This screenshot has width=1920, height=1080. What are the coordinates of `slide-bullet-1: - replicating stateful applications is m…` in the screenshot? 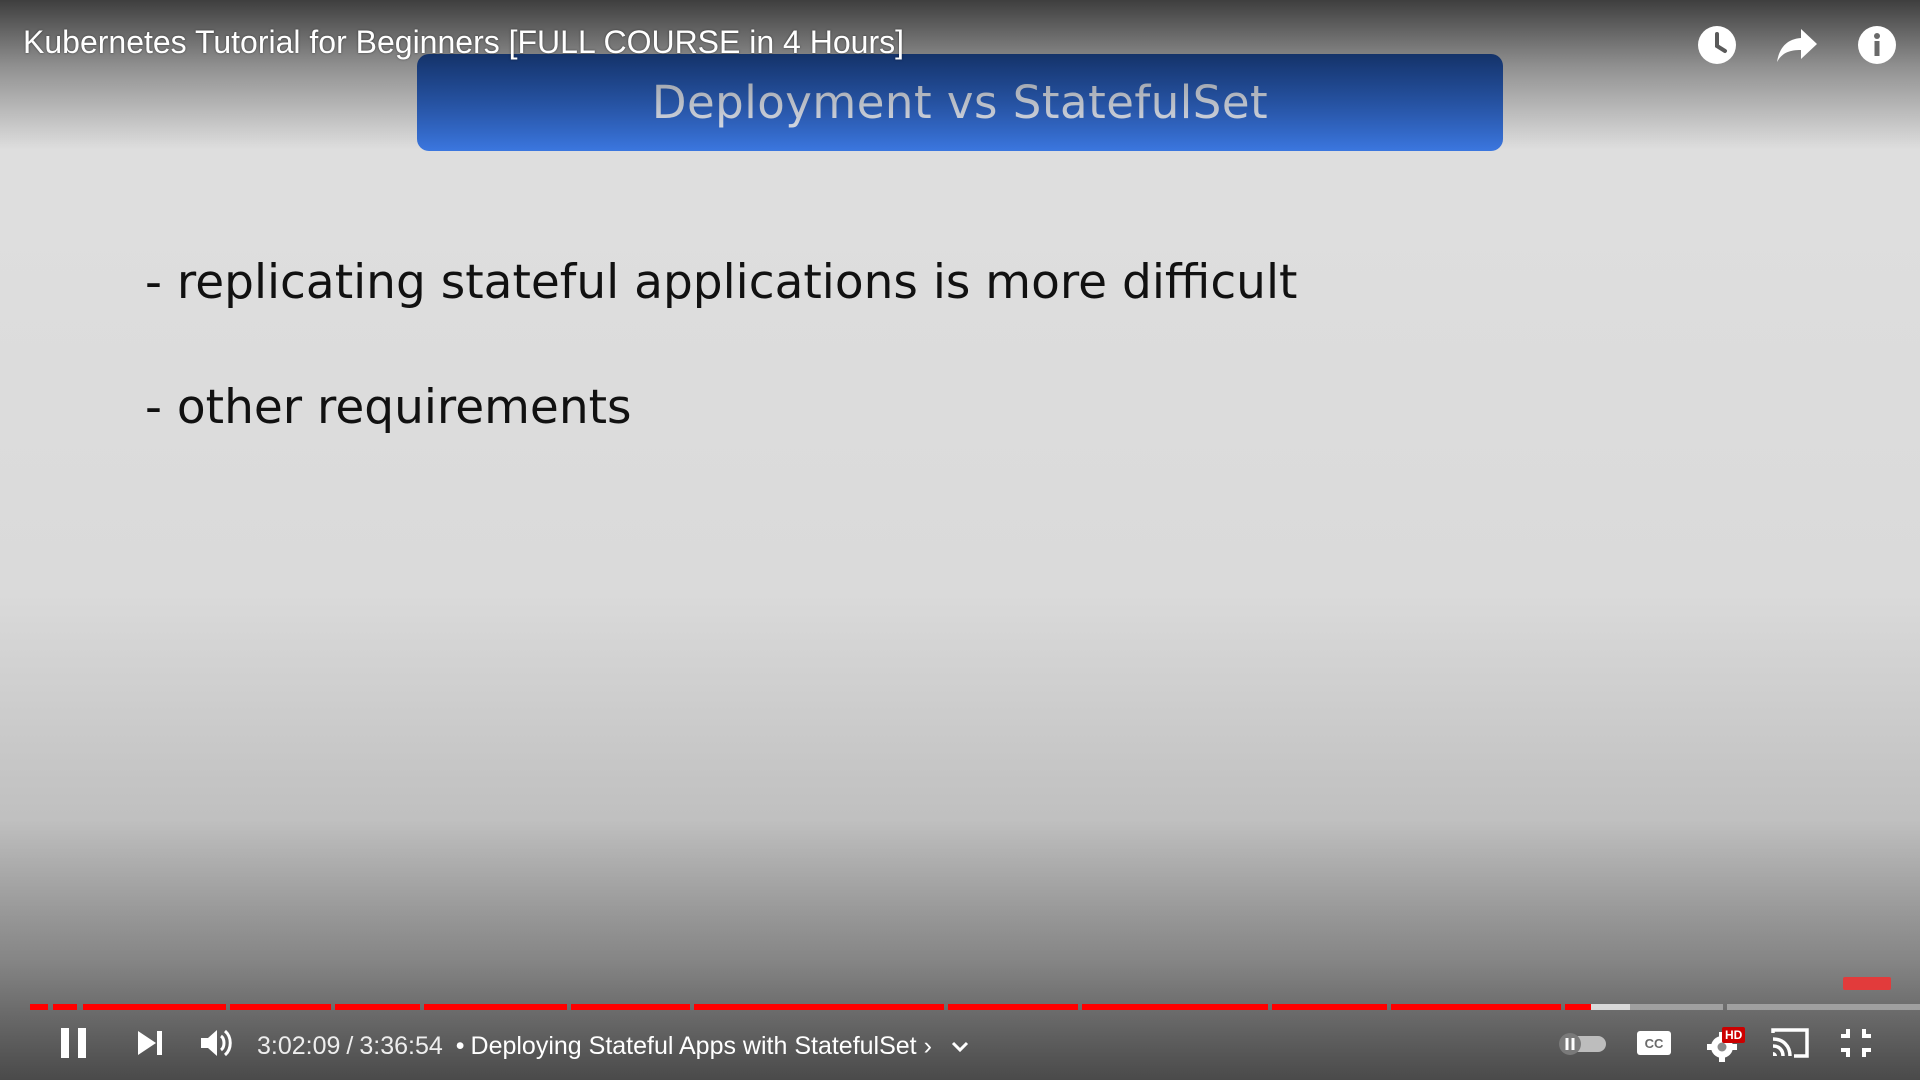 It's located at (721, 282).